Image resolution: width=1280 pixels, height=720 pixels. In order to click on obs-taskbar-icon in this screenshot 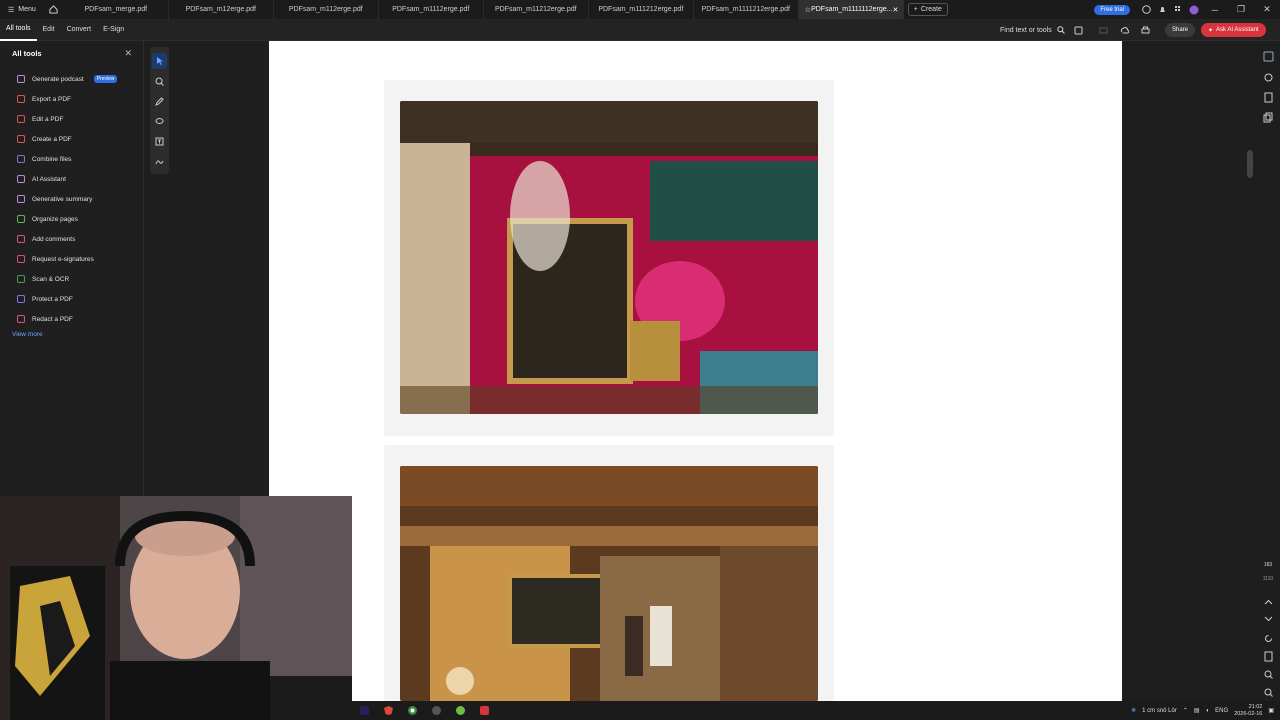, I will do `click(436, 710)`.